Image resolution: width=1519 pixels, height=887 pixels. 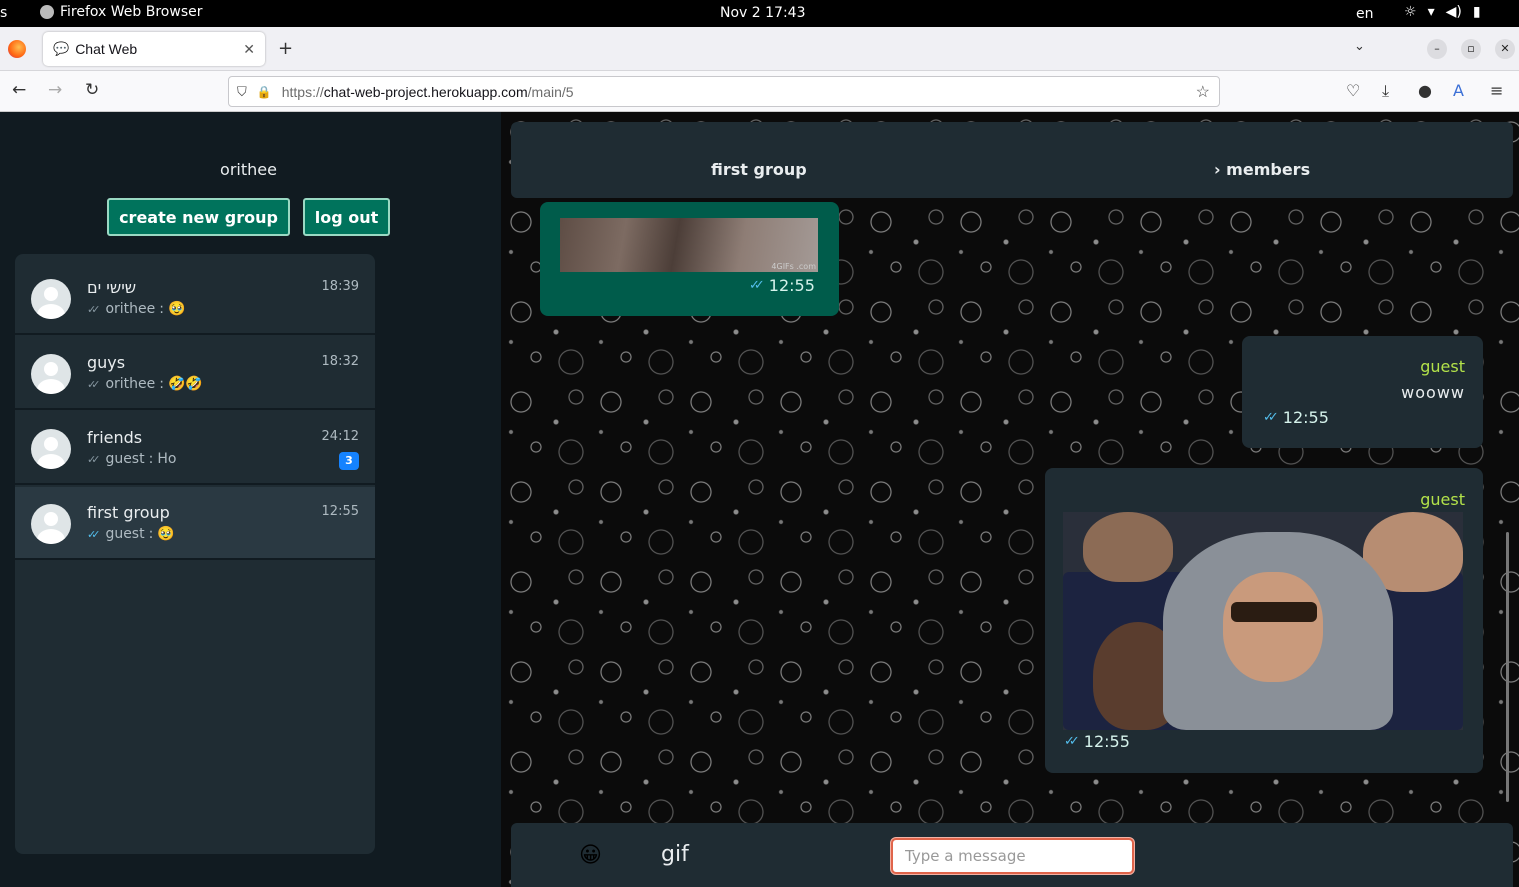 I want to click on browser-tab-strip: 💬 Chat Web ✕ + ⌄ – ▫ ✕, so click(x=759, y=49).